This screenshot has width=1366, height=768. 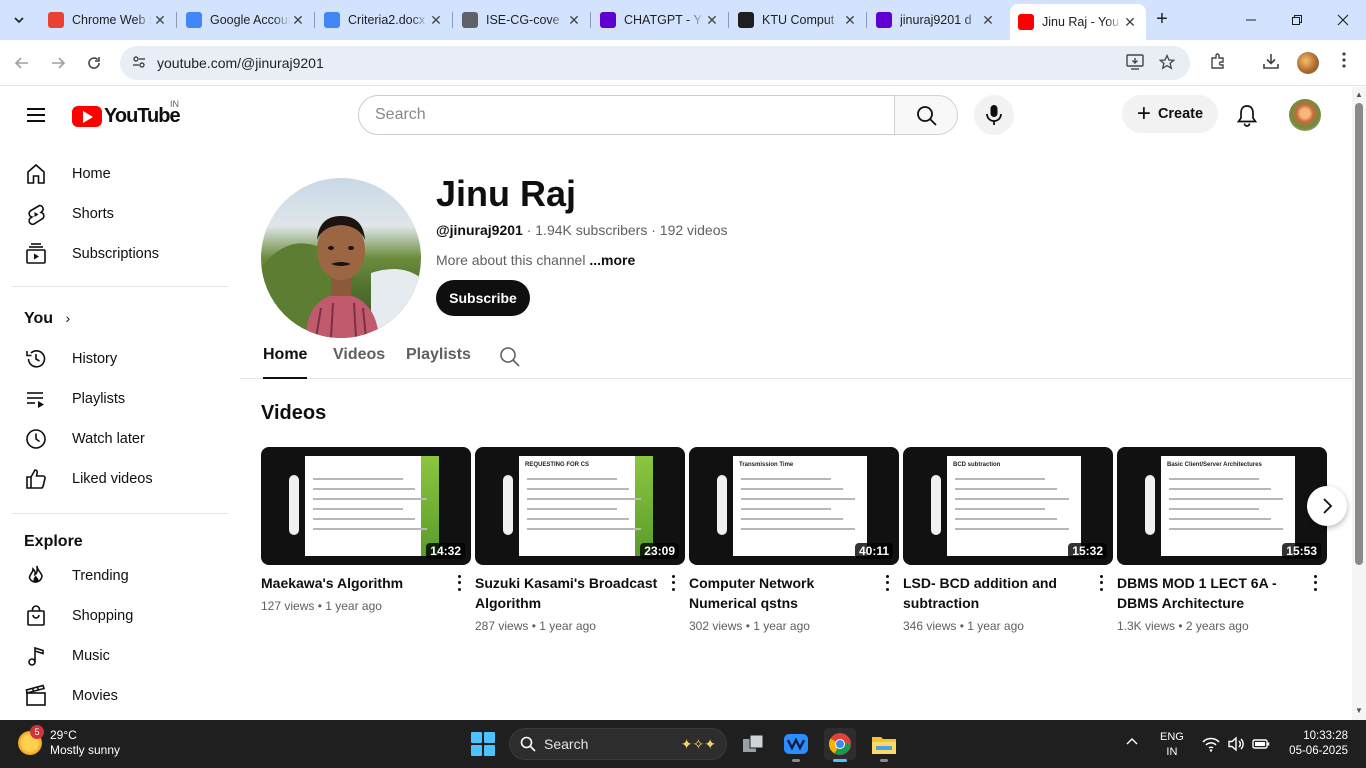 What do you see at coordinates (1222, 506) in the screenshot?
I see `video-thumbnail: Basic Client/Server Architectures 15:53` at bounding box center [1222, 506].